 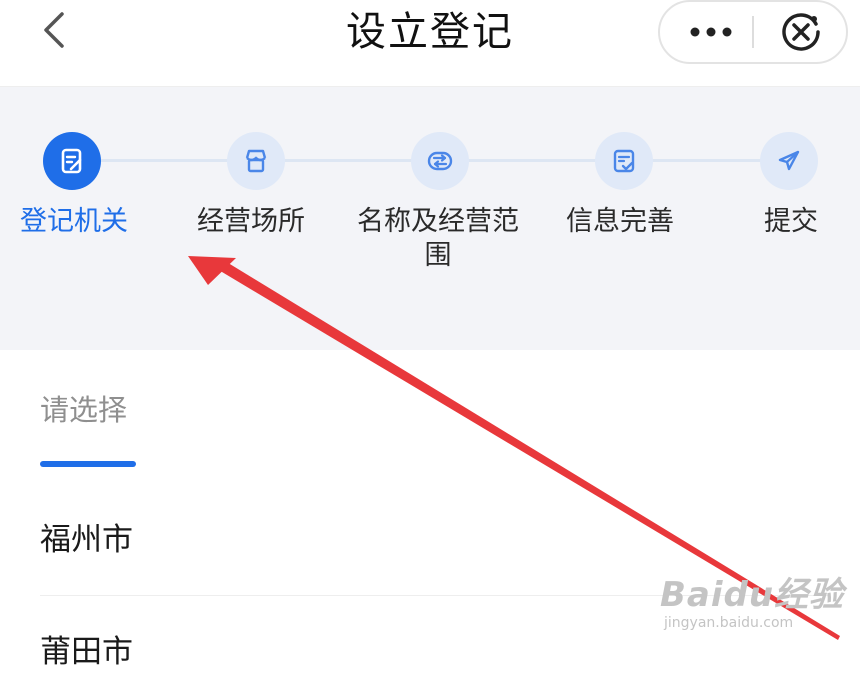 I want to click on form-check-icon, so click(x=624, y=161).